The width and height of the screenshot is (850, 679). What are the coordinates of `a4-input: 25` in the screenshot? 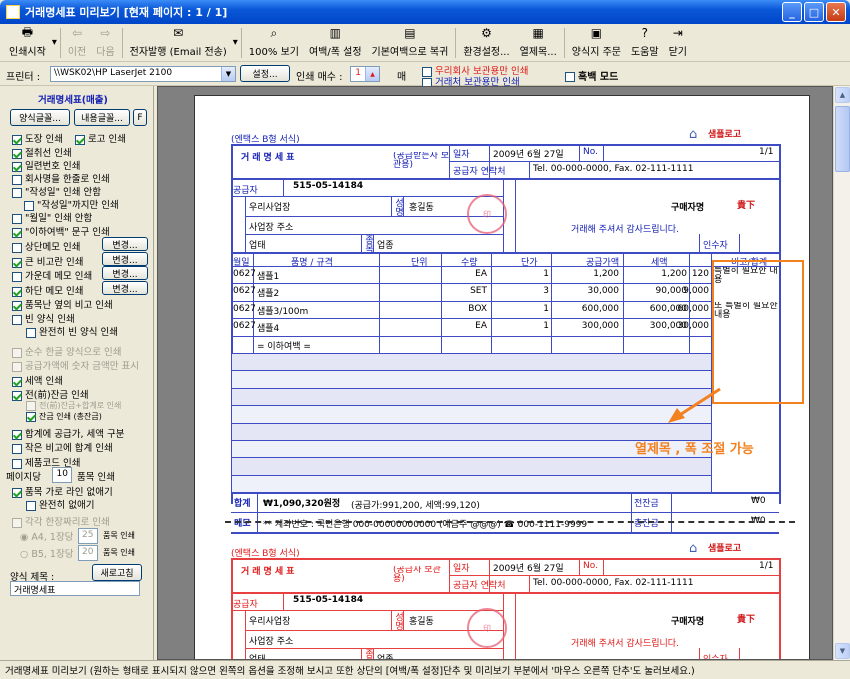 It's located at (88, 536).